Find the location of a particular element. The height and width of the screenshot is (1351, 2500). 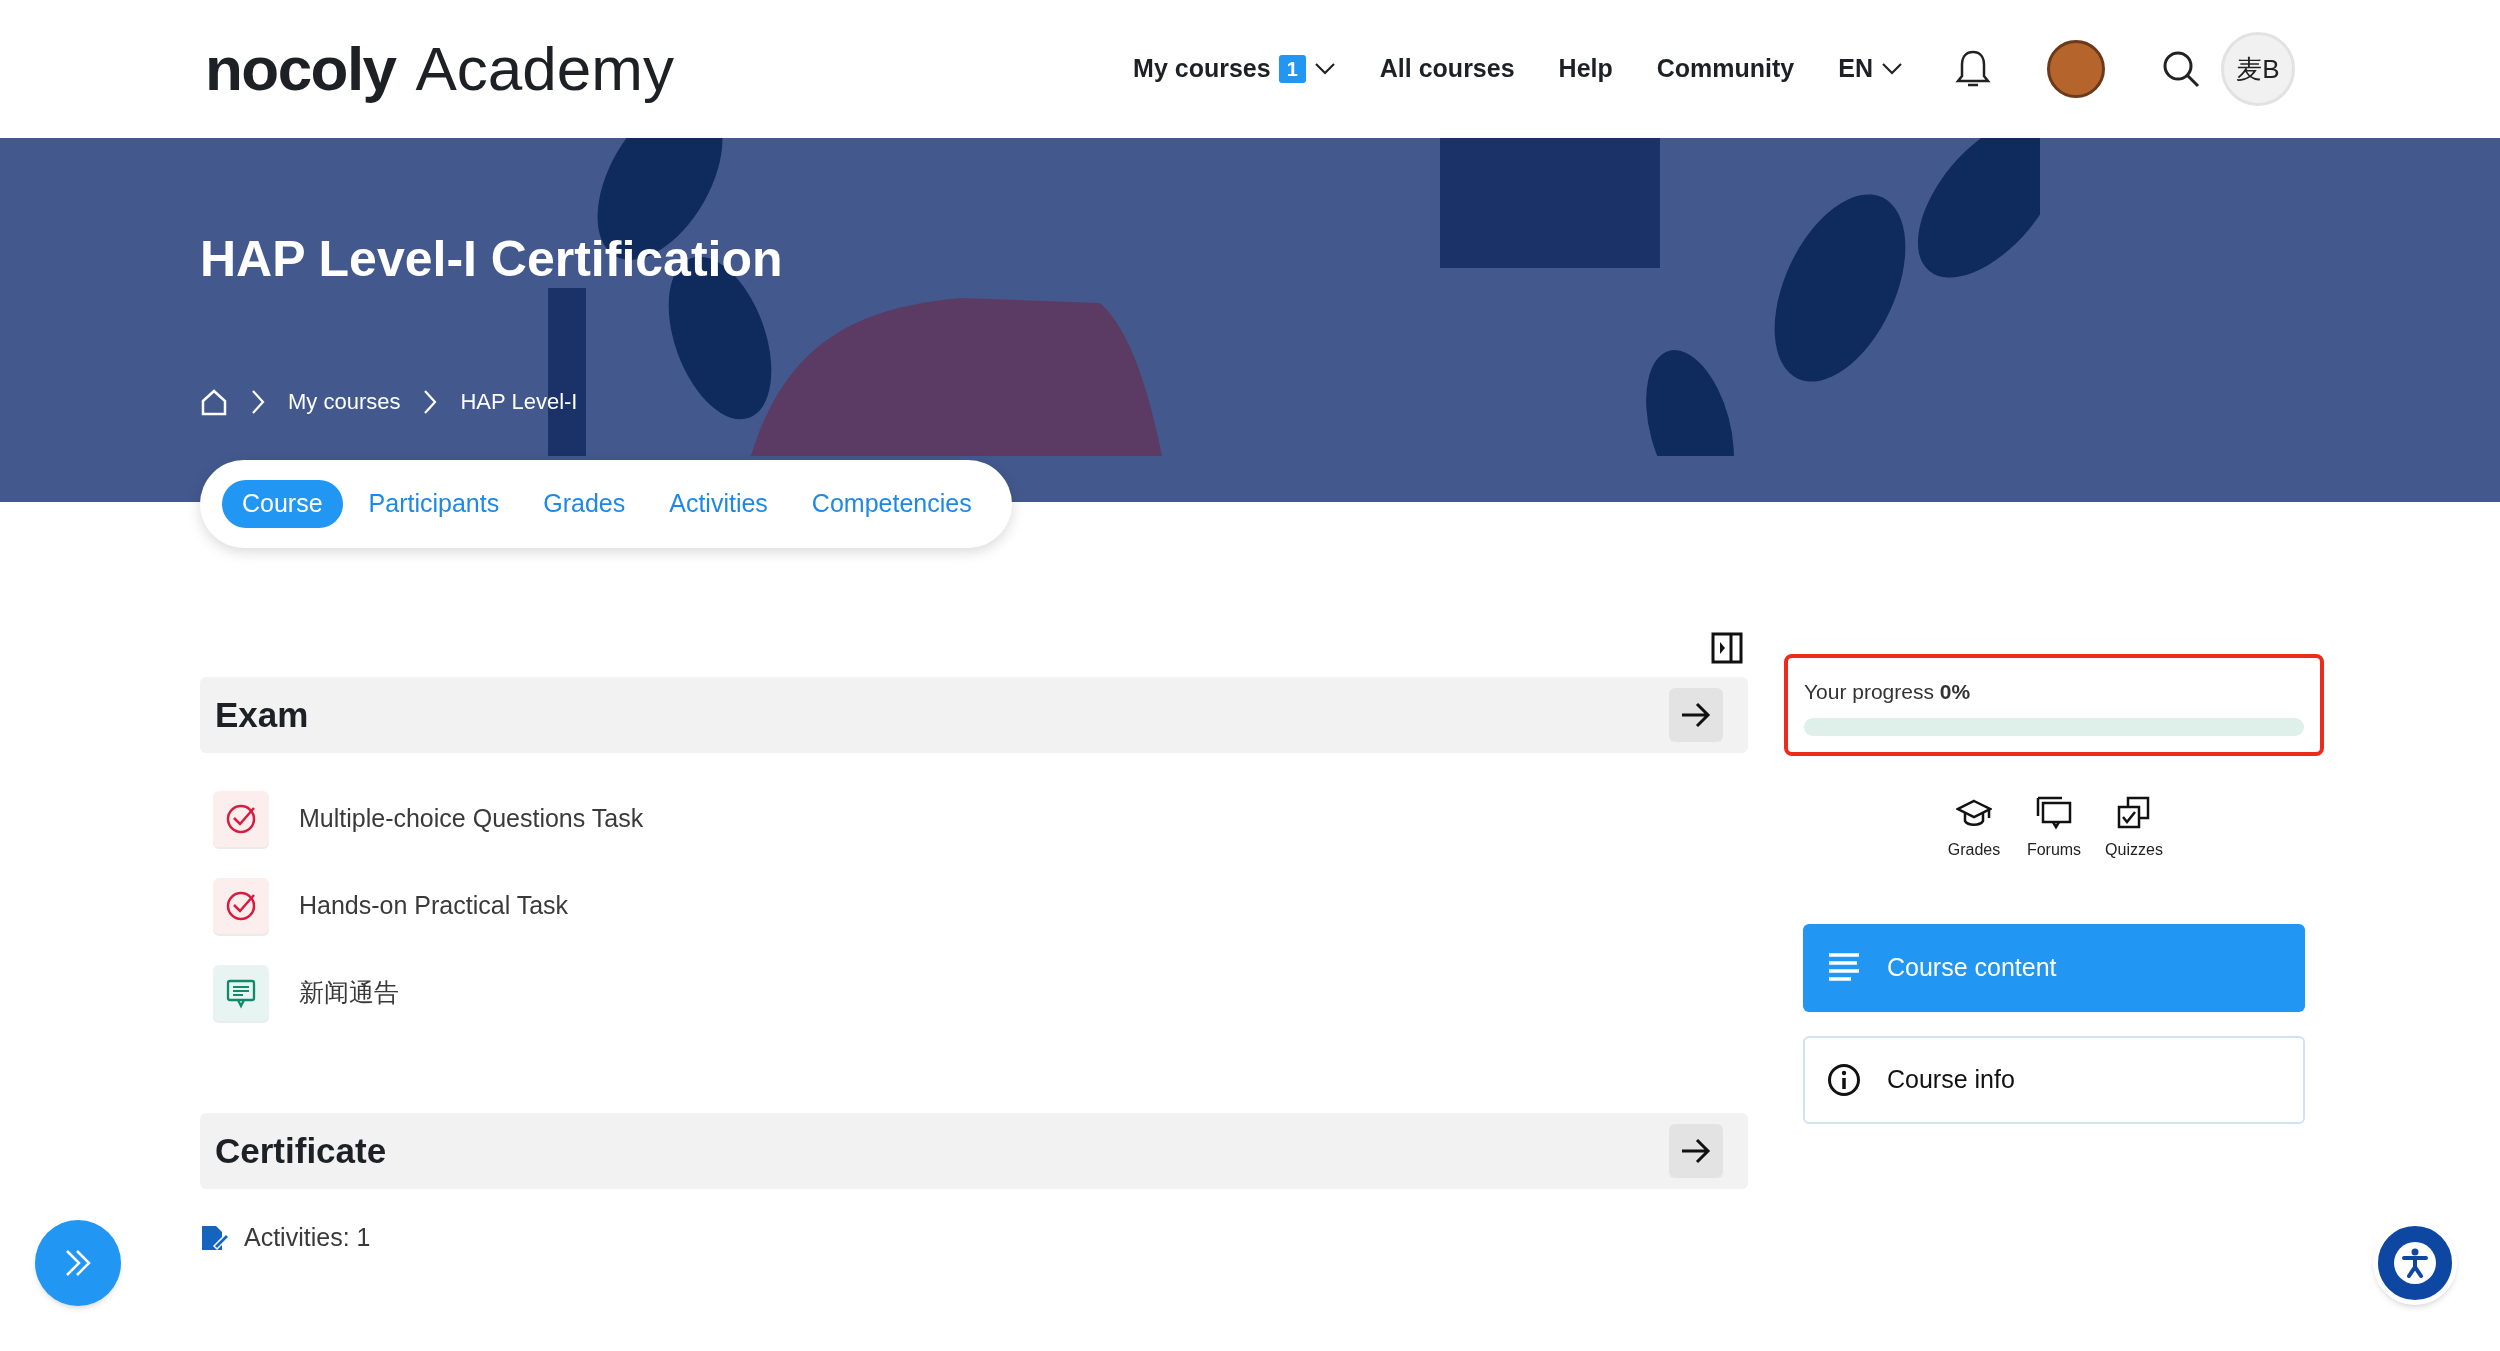

activity-count: Activities: 1 is located at coordinates (307, 1237).